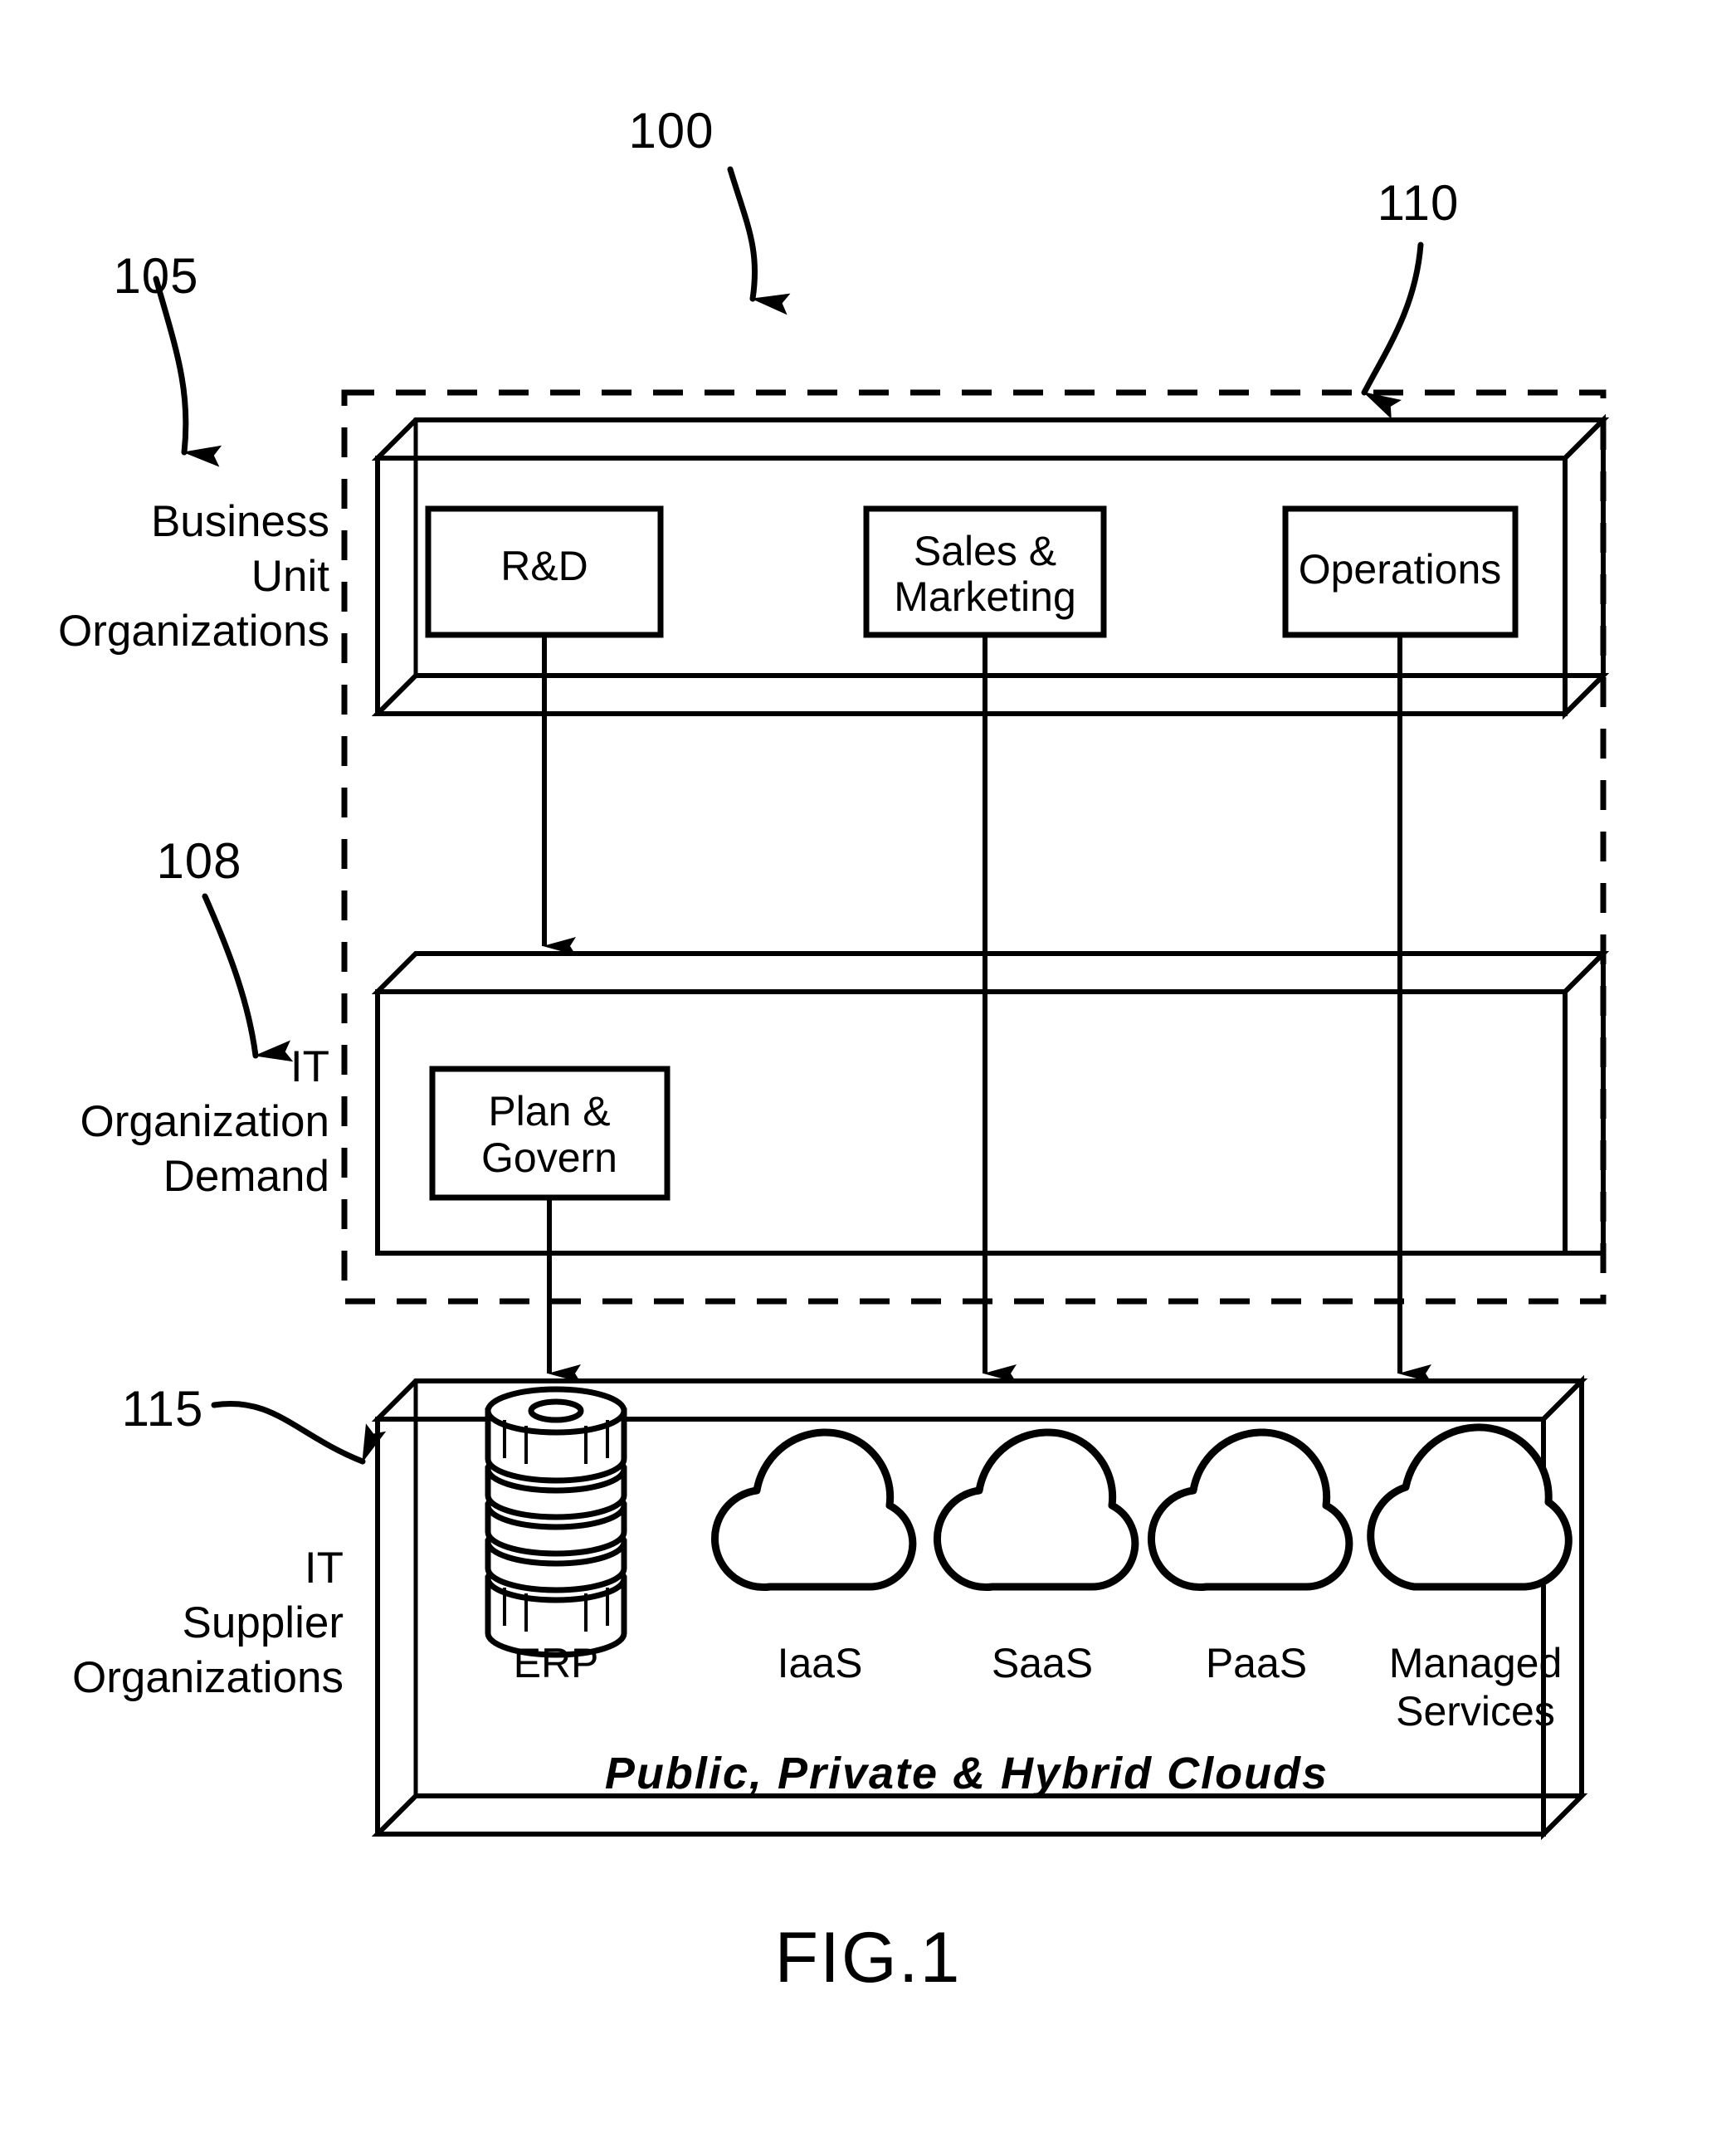  What do you see at coordinates (155, 276) in the screenshot?
I see `ref-numeral-105: 105` at bounding box center [155, 276].